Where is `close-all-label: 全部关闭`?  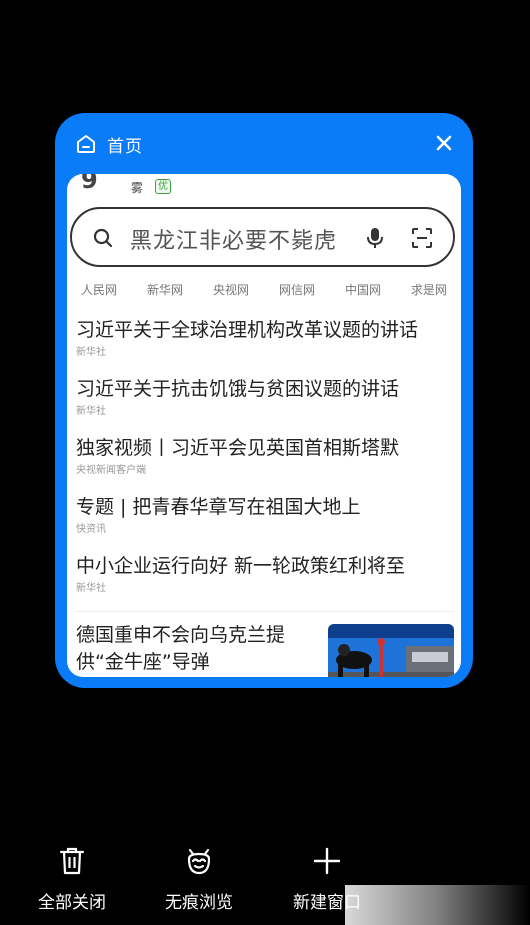 close-all-label: 全部关闭 is located at coordinates (72, 903).